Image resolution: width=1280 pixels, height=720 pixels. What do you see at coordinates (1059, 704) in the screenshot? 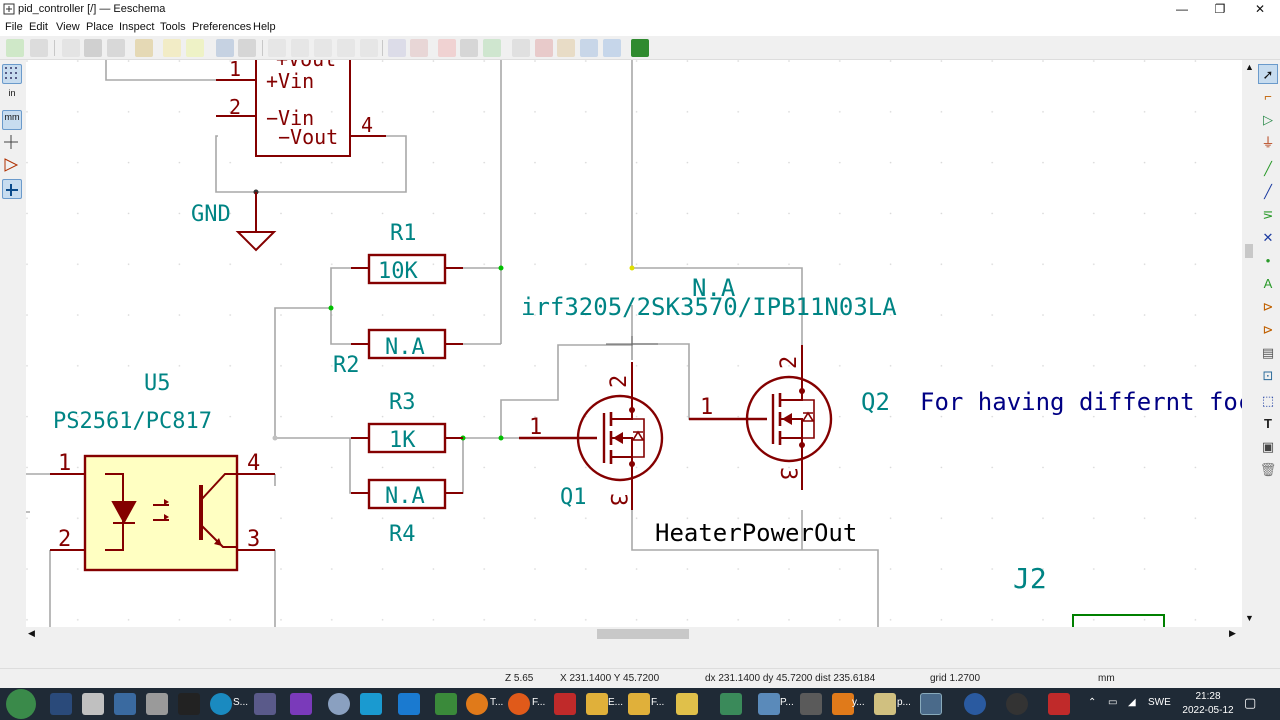
I see `pdf-reader-icon` at bounding box center [1059, 704].